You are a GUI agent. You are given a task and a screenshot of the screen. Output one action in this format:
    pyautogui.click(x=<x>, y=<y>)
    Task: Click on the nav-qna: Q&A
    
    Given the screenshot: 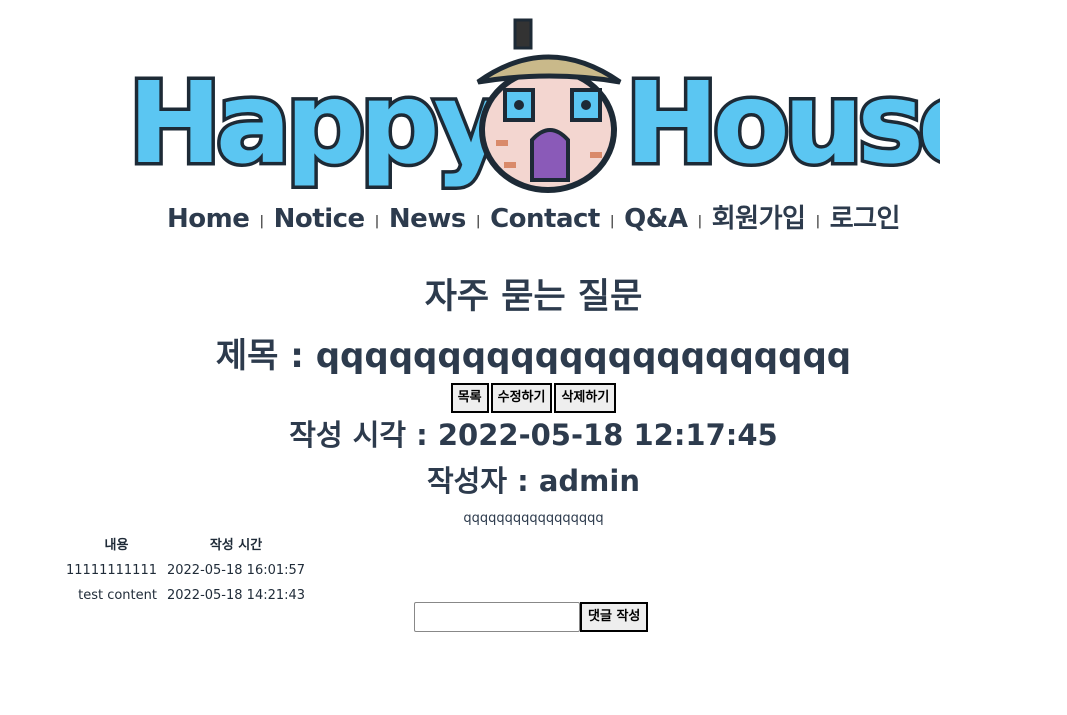 What is the action you would take?
    pyautogui.click(x=656, y=219)
    